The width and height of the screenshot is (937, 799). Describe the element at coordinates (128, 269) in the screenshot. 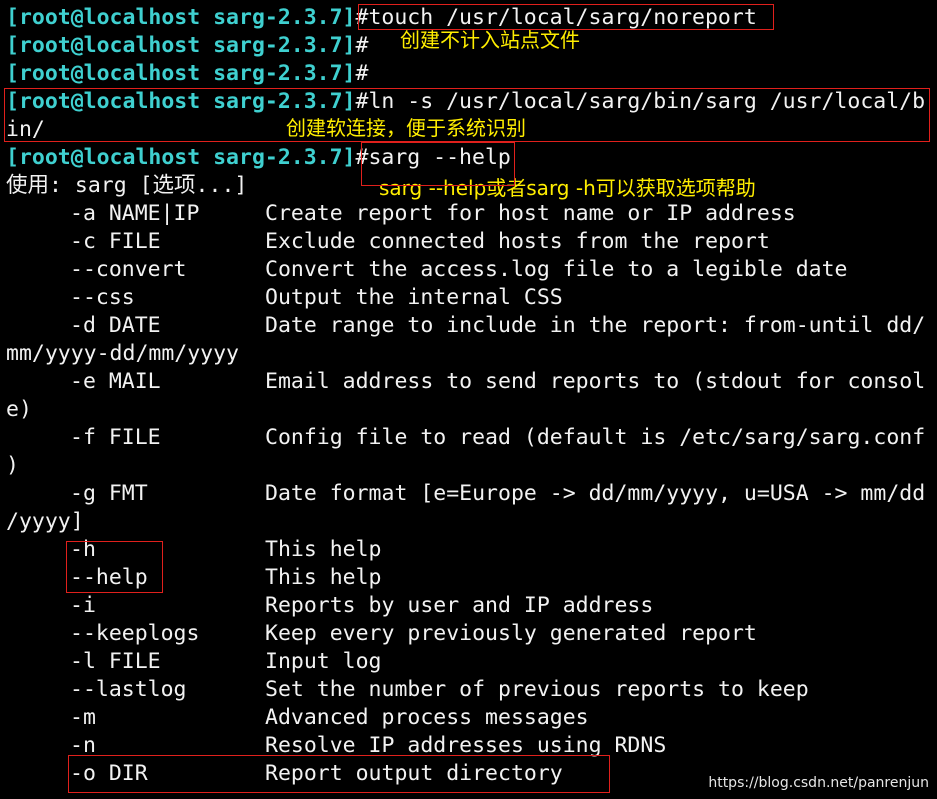

I see `option-flag: --convert` at that location.